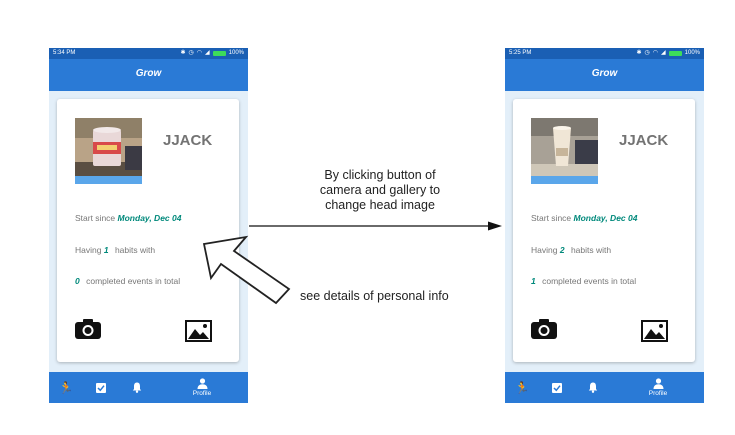 This screenshot has width=735, height=435. I want to click on annotation-line: change head image, so click(380, 205).